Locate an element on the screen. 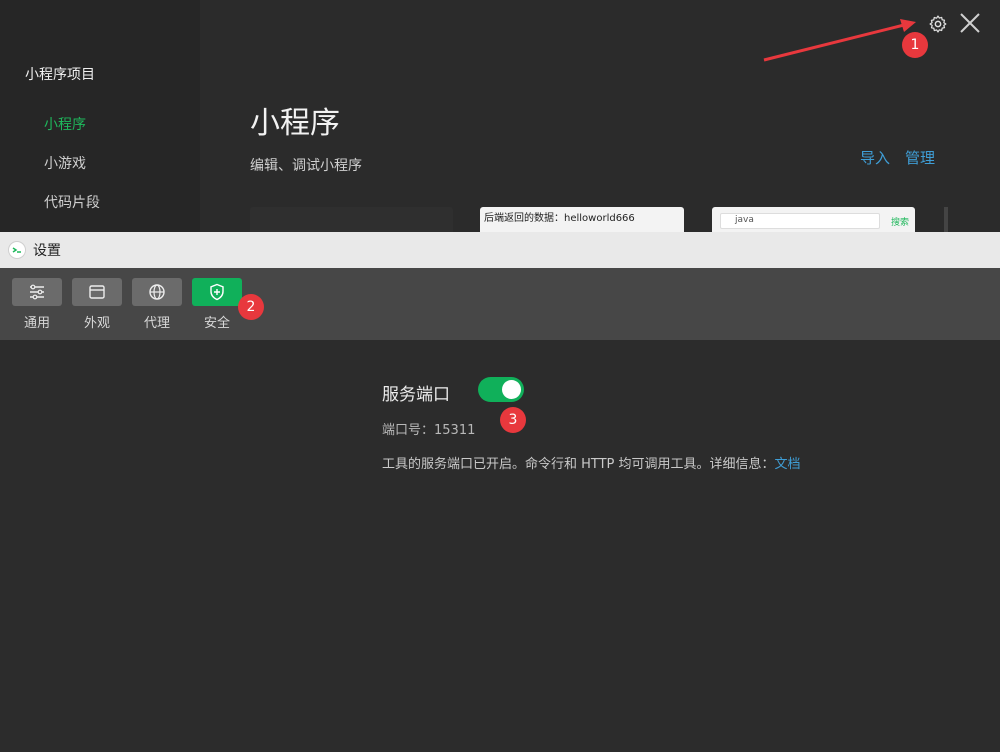  sidebar-item-minigame: 小游戏 is located at coordinates (65, 163).